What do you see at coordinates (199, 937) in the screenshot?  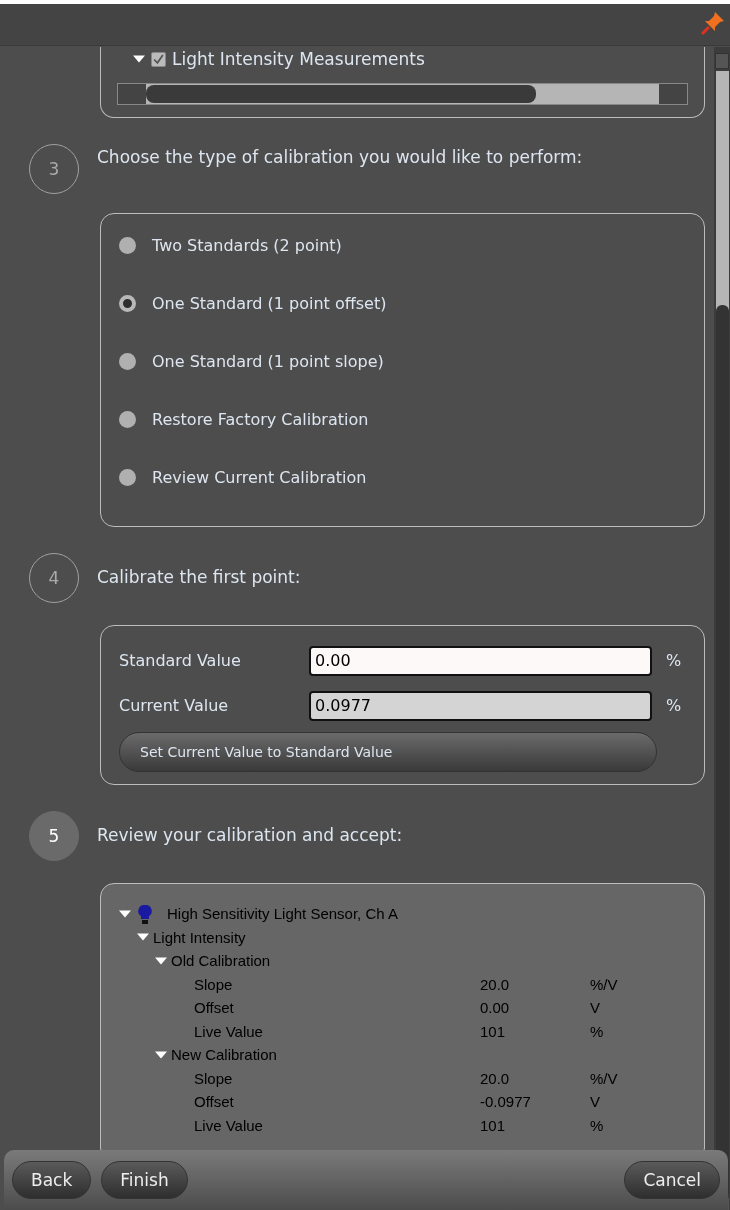 I see `tree-label: Light Intensity` at bounding box center [199, 937].